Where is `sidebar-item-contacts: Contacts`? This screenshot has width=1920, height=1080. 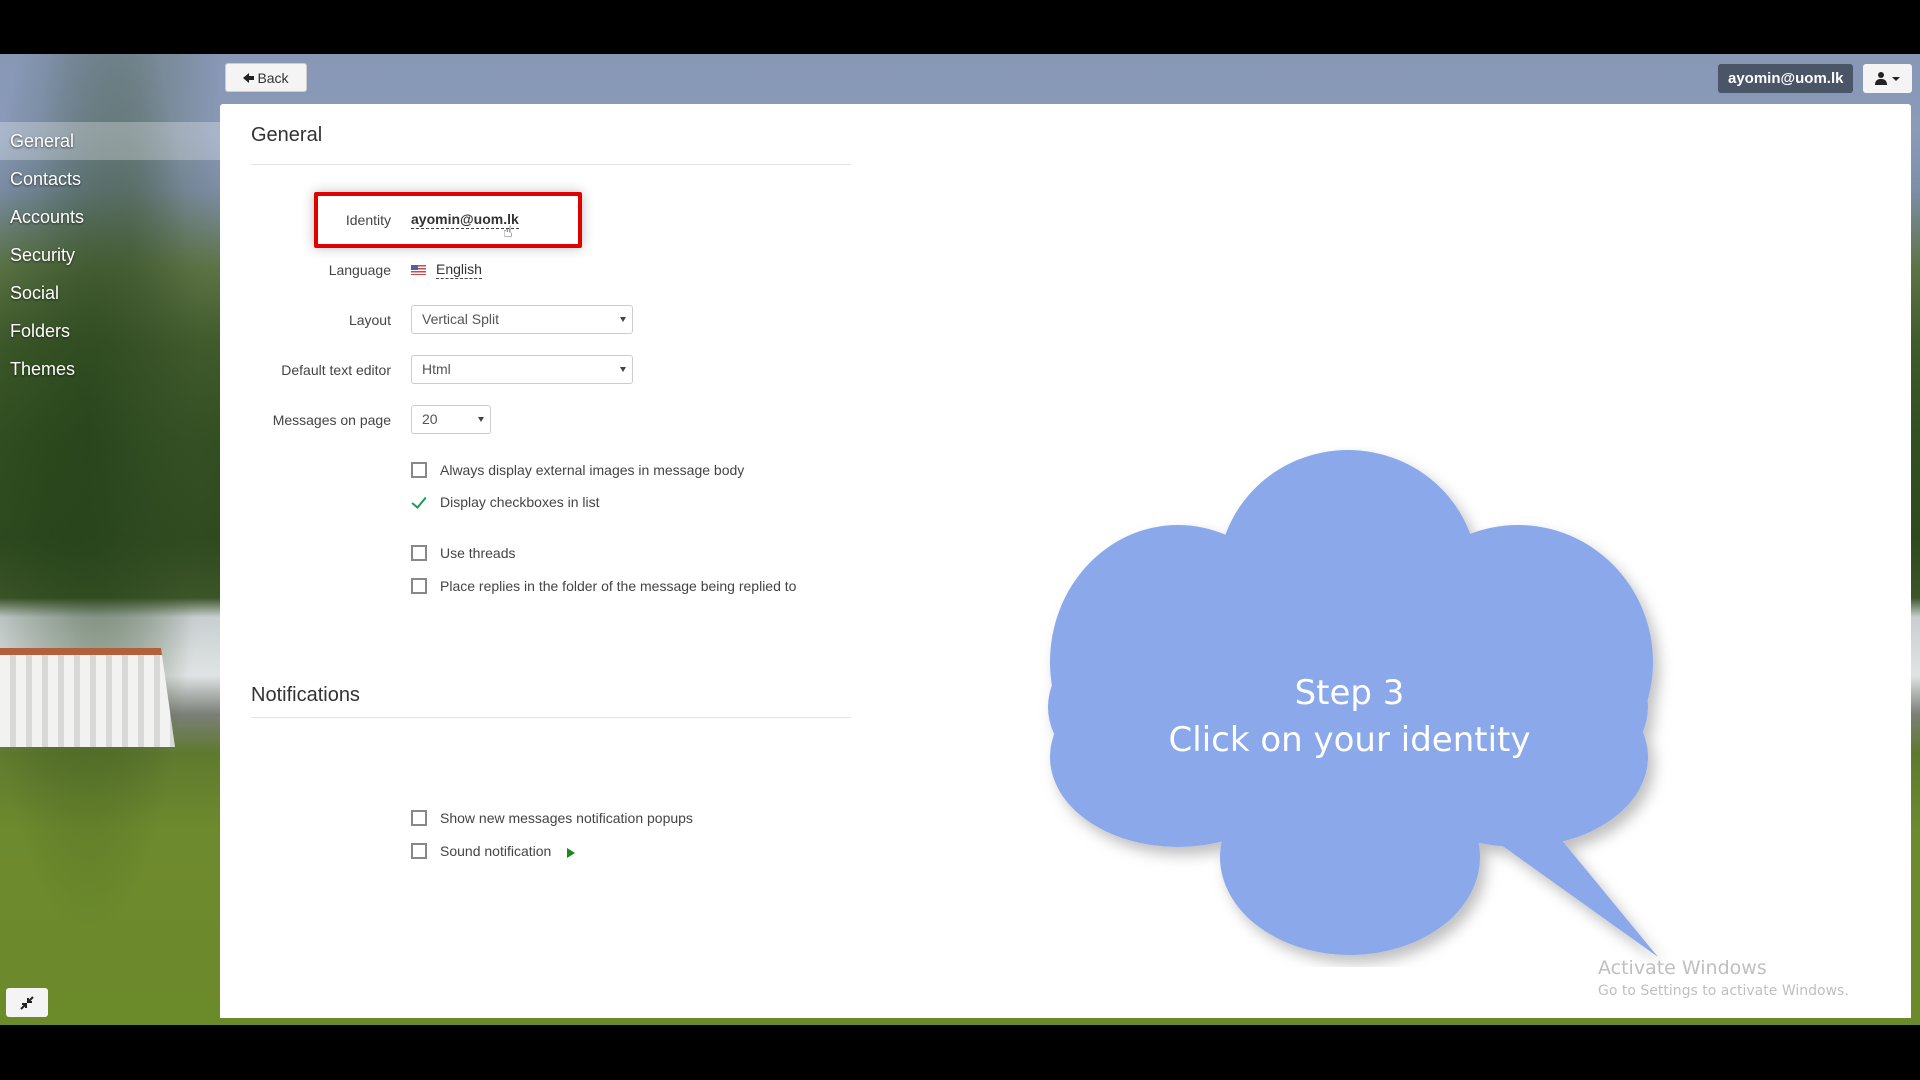 sidebar-item-contacts: Contacts is located at coordinates (110, 179).